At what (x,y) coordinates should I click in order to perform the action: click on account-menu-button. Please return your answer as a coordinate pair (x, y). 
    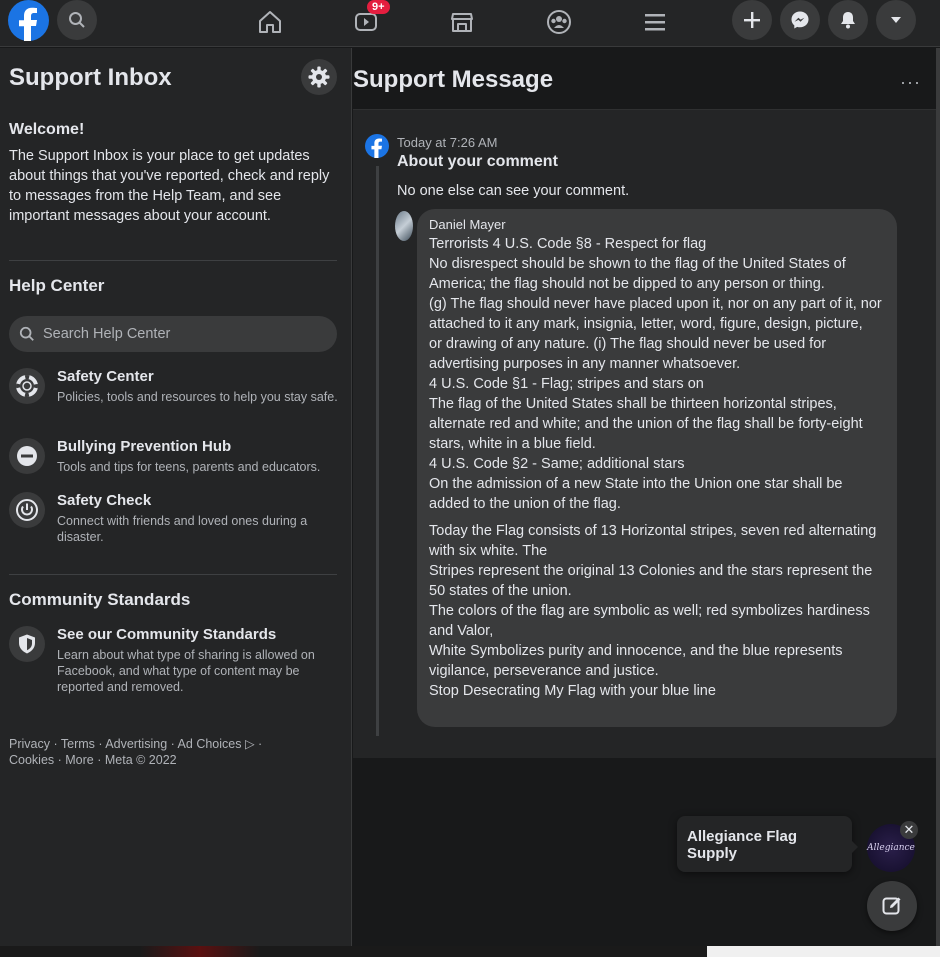
    Looking at the image, I should click on (896, 20).